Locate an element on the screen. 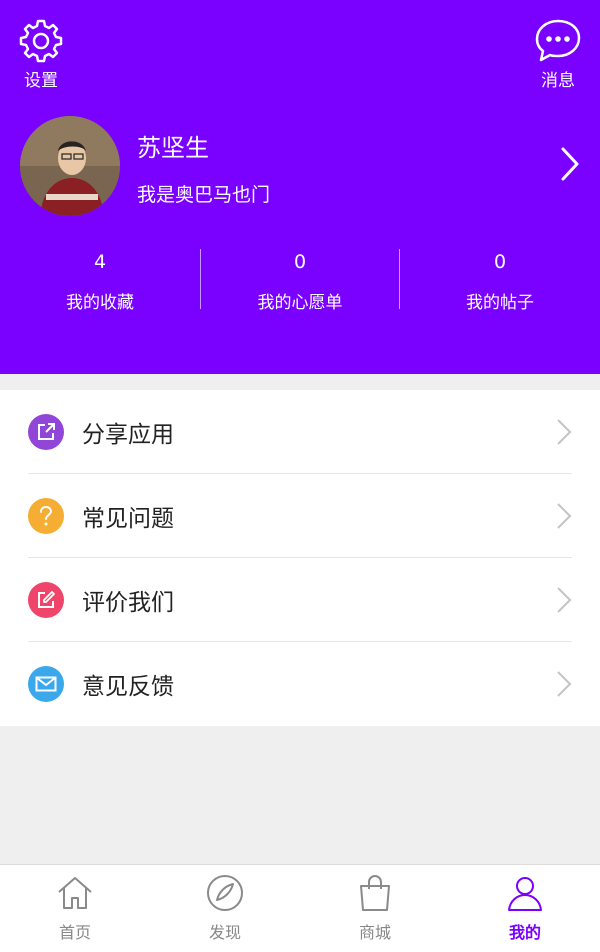 The width and height of the screenshot is (600, 952). tab-label: 发现 is located at coordinates (224, 932).